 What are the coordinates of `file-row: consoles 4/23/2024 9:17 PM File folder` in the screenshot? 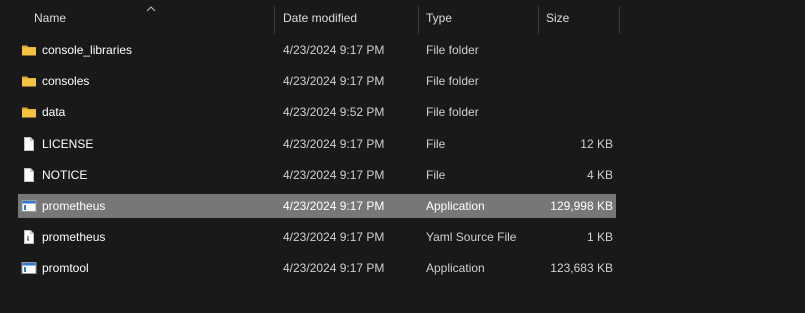 It's located at (317, 81).